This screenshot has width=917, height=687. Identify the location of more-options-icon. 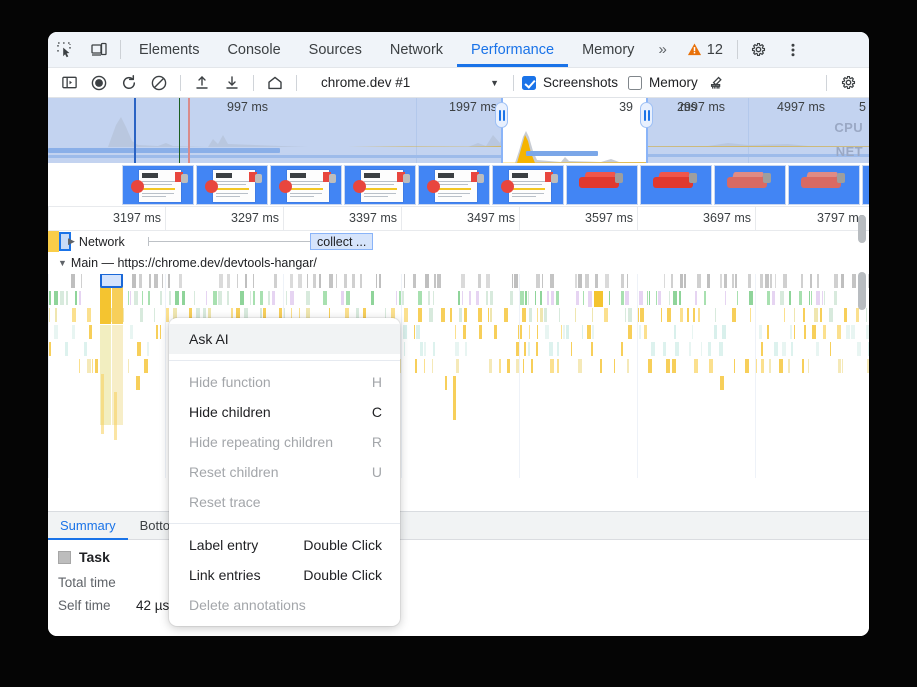
(793, 49).